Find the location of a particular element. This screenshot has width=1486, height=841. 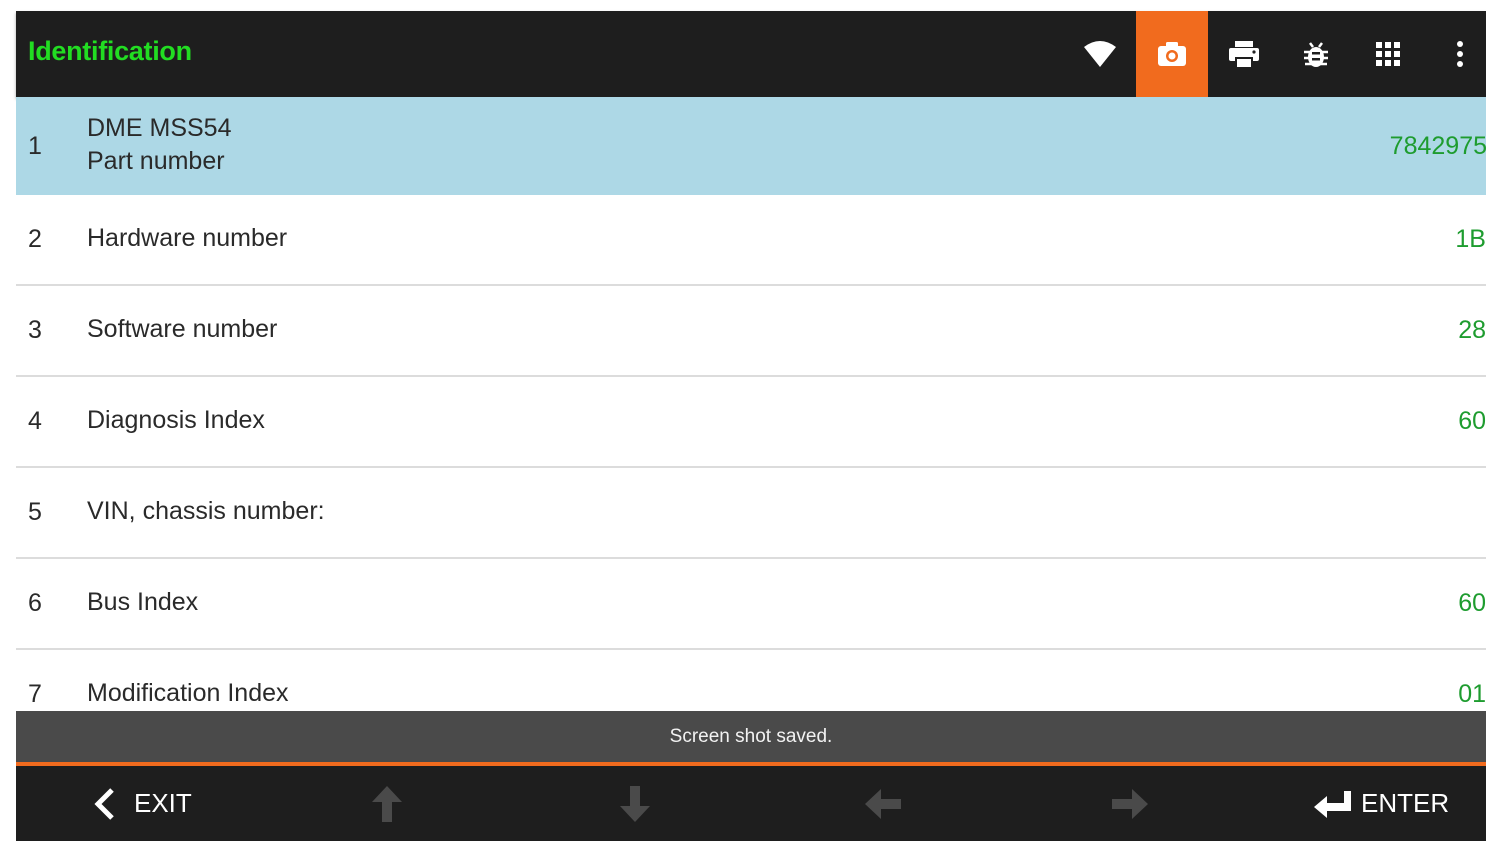

wifi-button is located at coordinates (1100, 54).